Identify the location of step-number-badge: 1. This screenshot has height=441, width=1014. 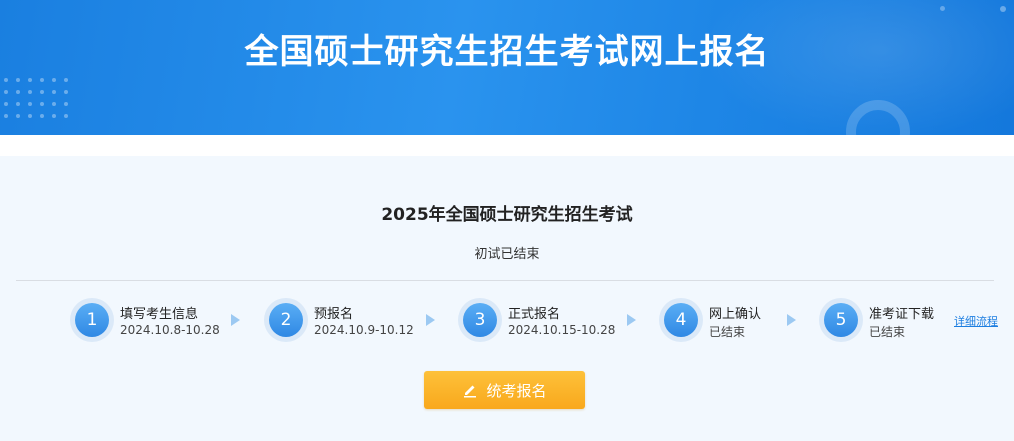
(92, 320).